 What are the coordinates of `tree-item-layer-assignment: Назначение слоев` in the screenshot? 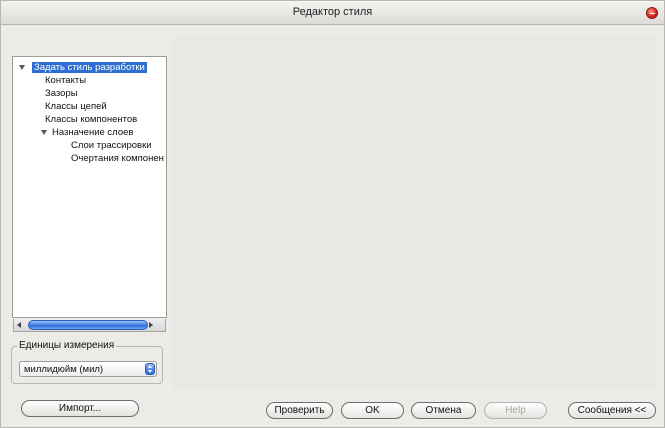 It's located at (92, 132).